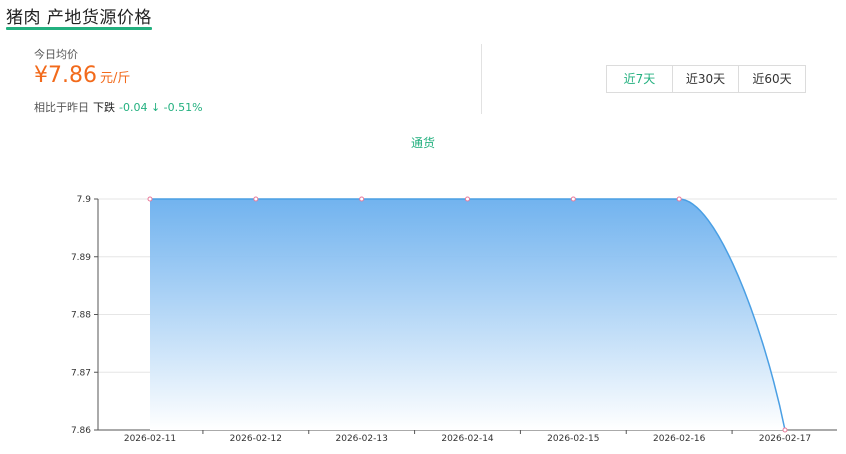 This screenshot has width=846, height=454. Describe the element at coordinates (104, 107) in the screenshot. I see `trend-word: 下跌` at that location.